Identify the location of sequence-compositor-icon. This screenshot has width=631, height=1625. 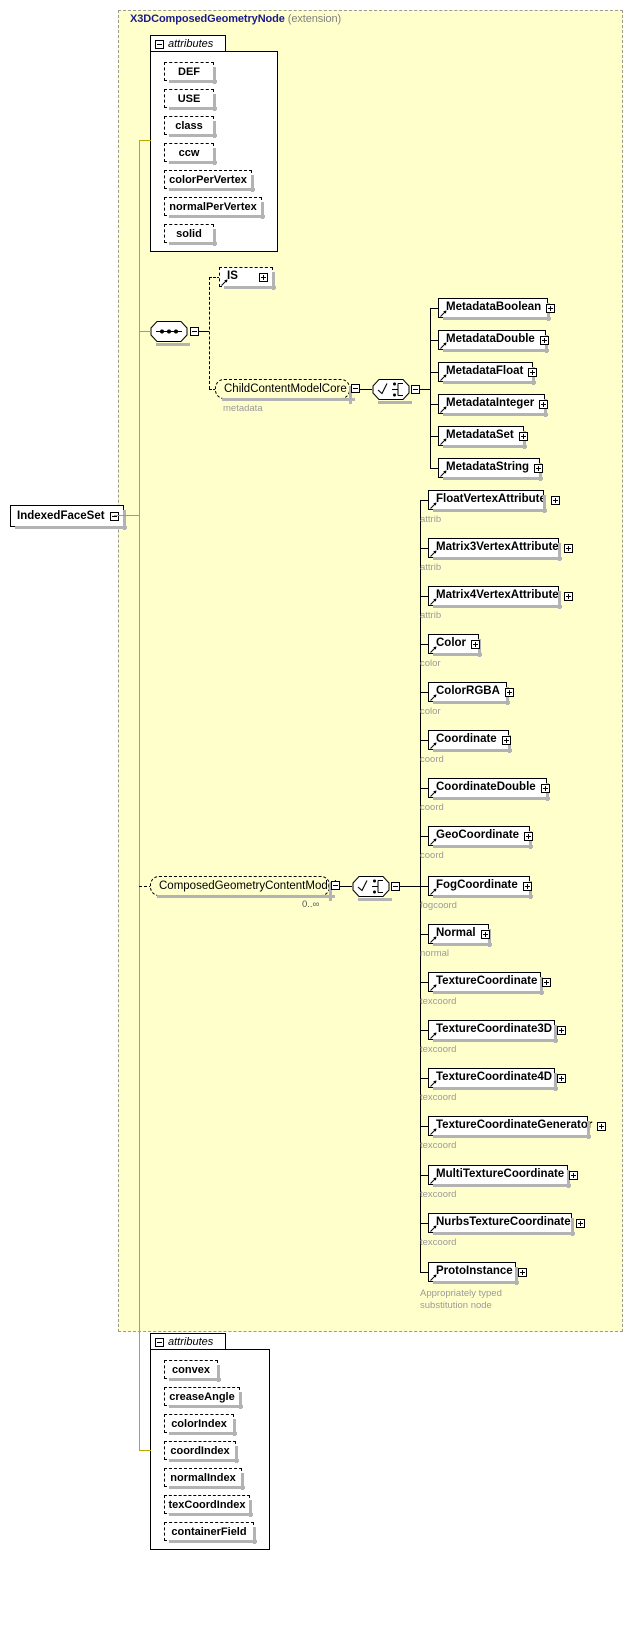
(169, 331).